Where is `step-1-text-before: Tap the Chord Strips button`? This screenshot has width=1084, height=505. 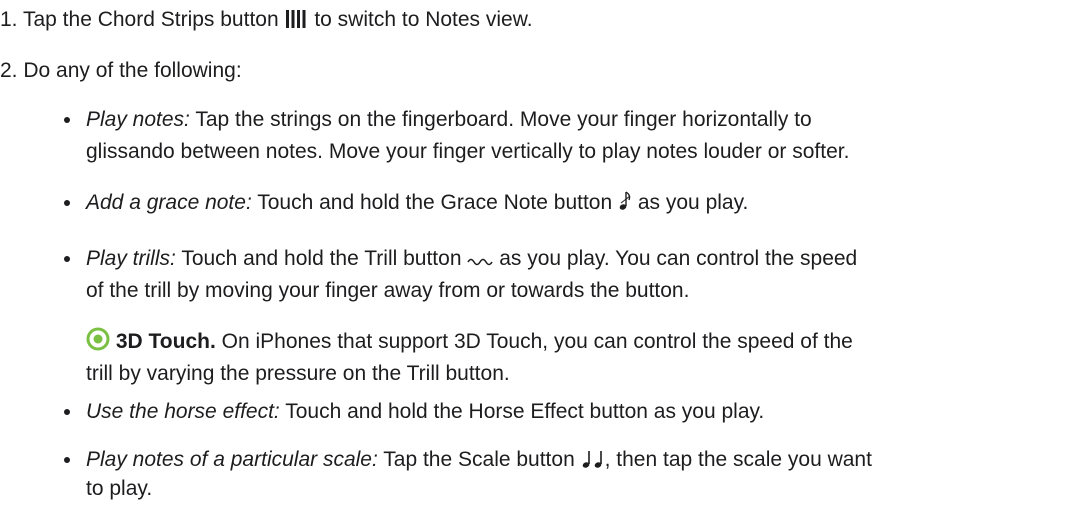 step-1-text-before: Tap the Chord Strips button is located at coordinates (150, 19).